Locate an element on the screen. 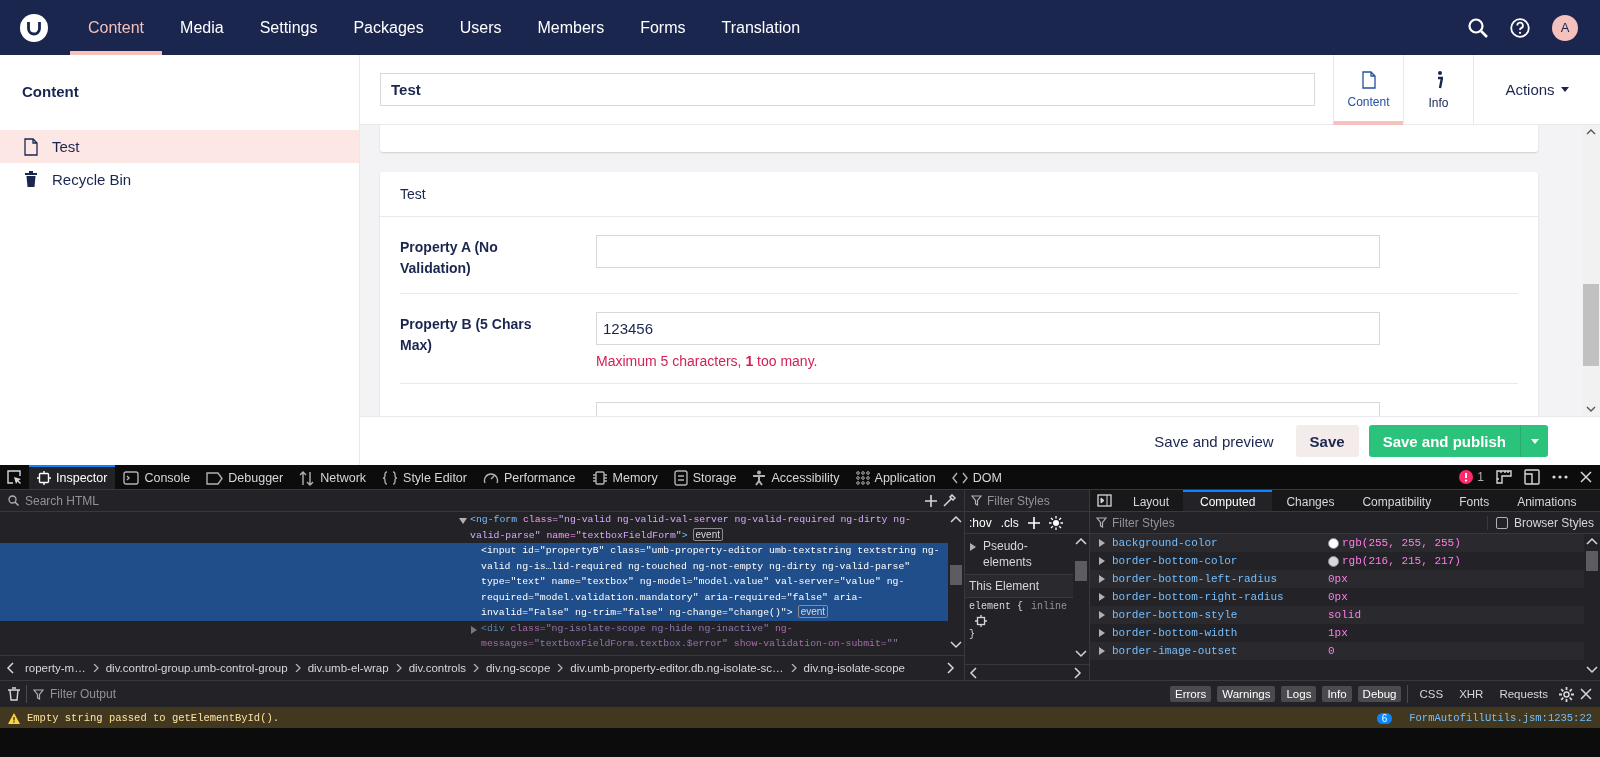 Image resolution: width=1600 pixels, height=757 pixels. css-property-name: border-bottom-style is located at coordinates (1175, 615).